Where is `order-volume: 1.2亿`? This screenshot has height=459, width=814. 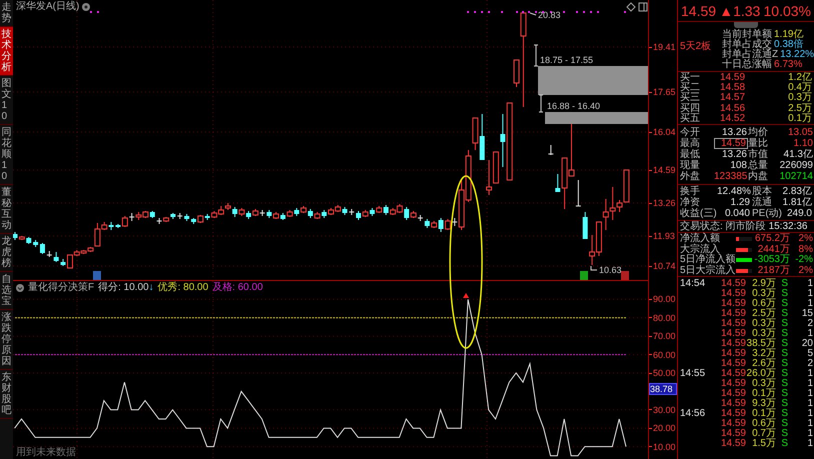 order-volume: 1.2亿 is located at coordinates (799, 78).